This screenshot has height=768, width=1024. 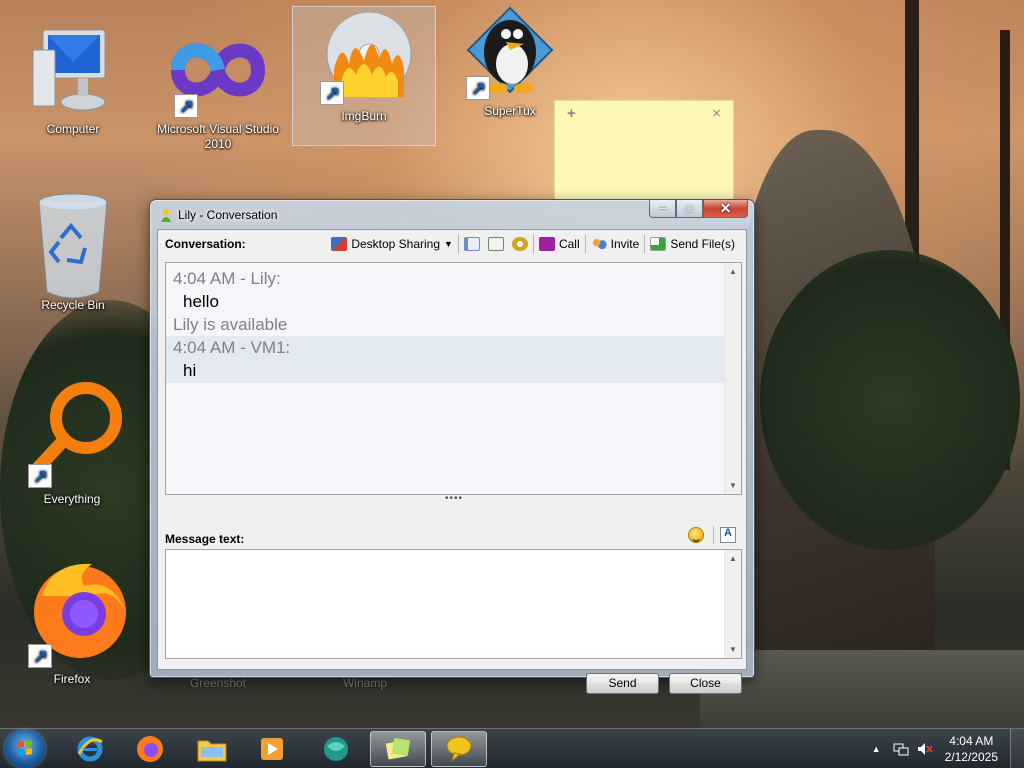 I want to click on call-label: Call, so click(x=569, y=244).